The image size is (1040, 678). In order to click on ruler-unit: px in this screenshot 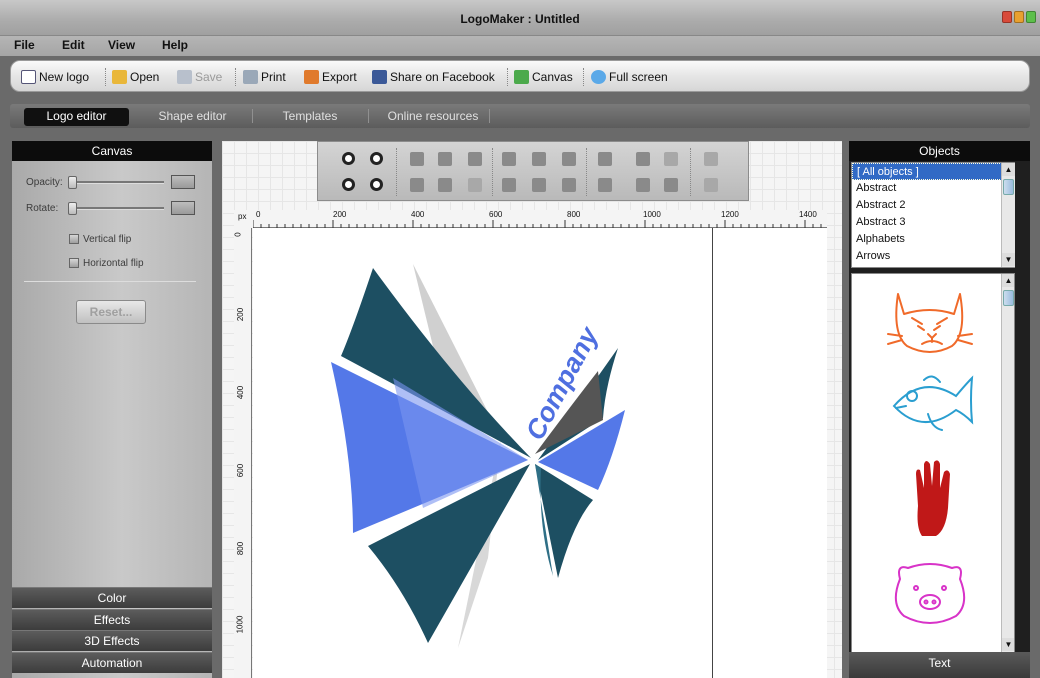, I will do `click(243, 219)`.